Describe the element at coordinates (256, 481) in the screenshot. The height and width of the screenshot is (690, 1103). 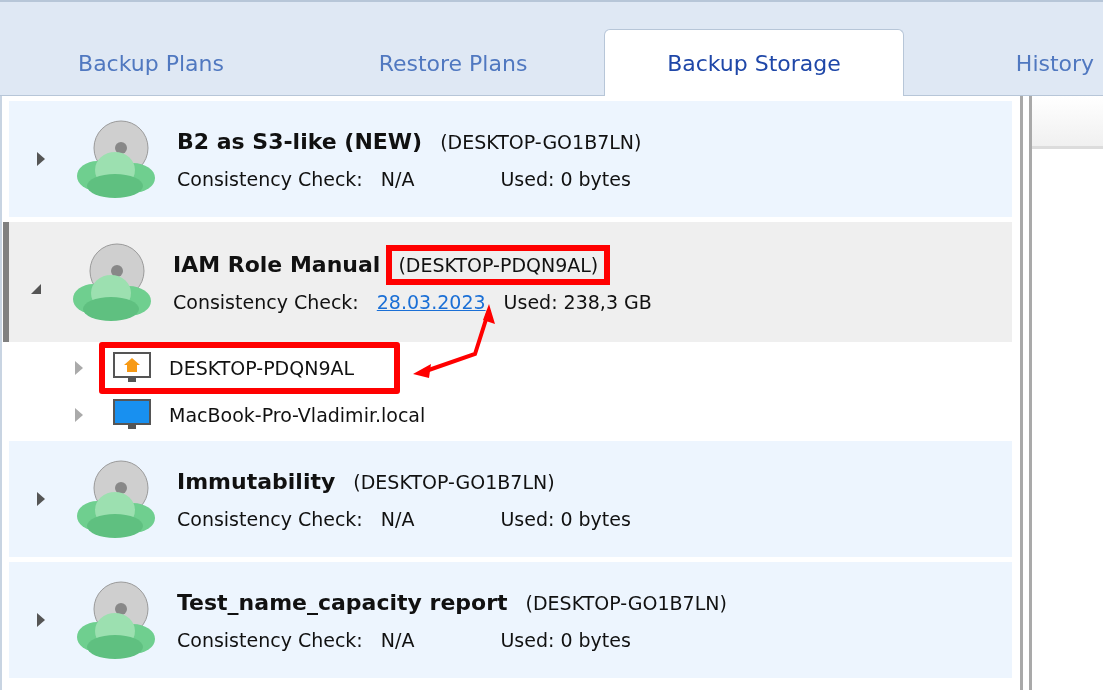
I see `storage-name: Immutability` at that location.